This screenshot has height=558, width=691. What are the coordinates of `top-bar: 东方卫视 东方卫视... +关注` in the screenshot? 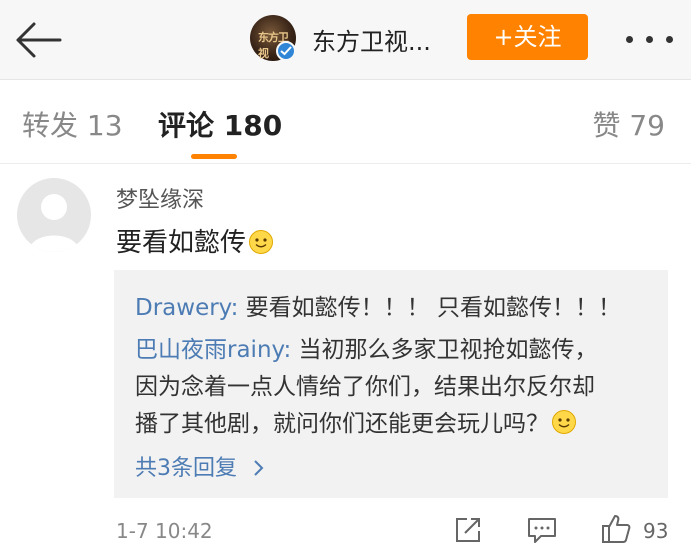 It's located at (345, 40).